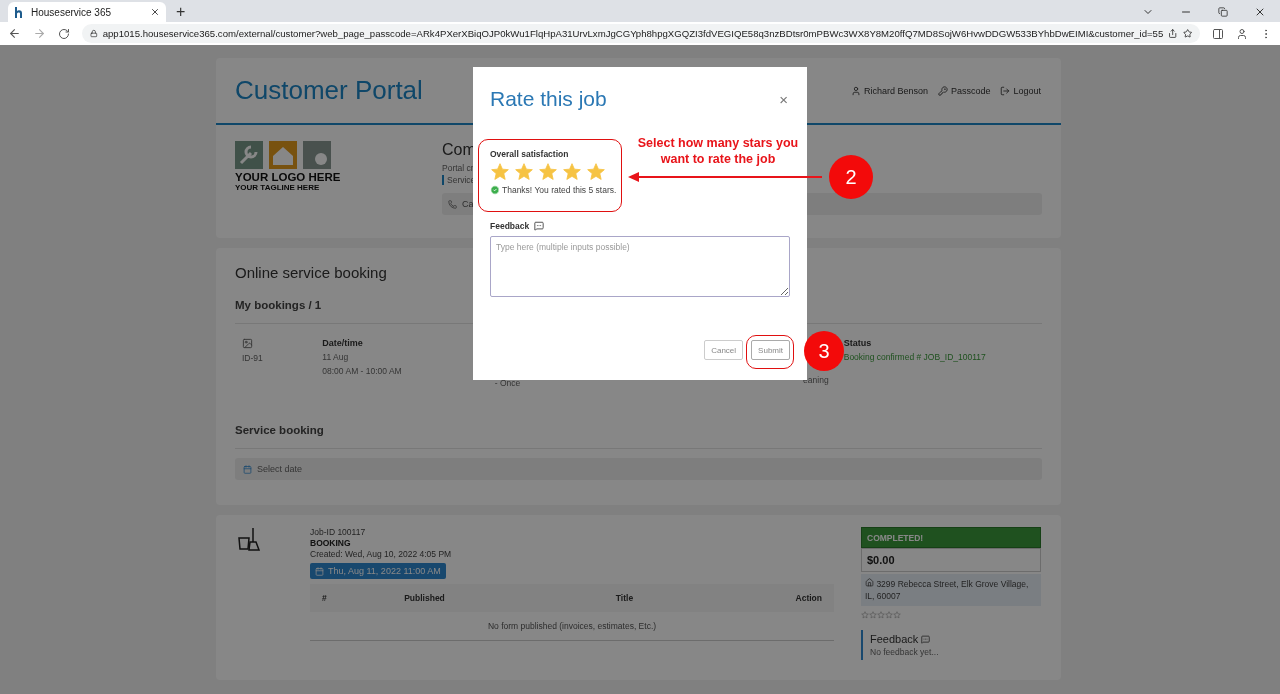  What do you see at coordinates (951, 537) in the screenshot?
I see `status-badge: COMPLETED!` at bounding box center [951, 537].